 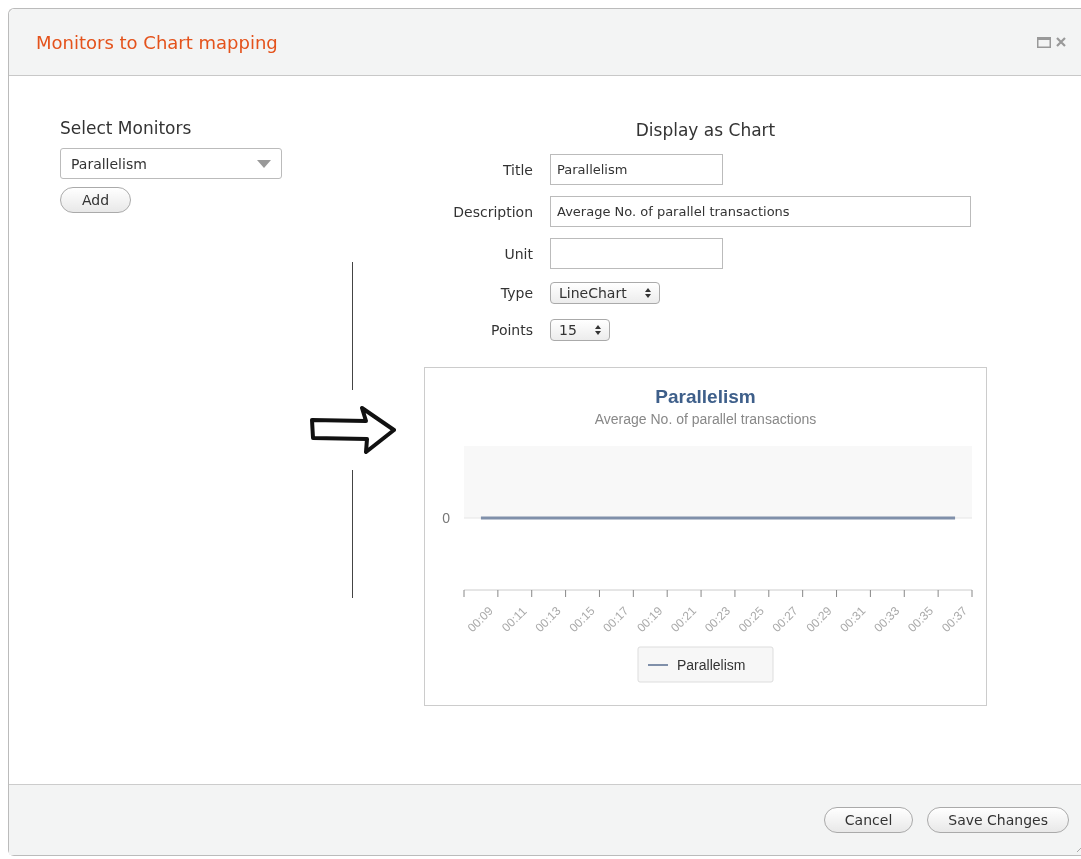 What do you see at coordinates (264, 163) in the screenshot?
I see `caret-icon` at bounding box center [264, 163].